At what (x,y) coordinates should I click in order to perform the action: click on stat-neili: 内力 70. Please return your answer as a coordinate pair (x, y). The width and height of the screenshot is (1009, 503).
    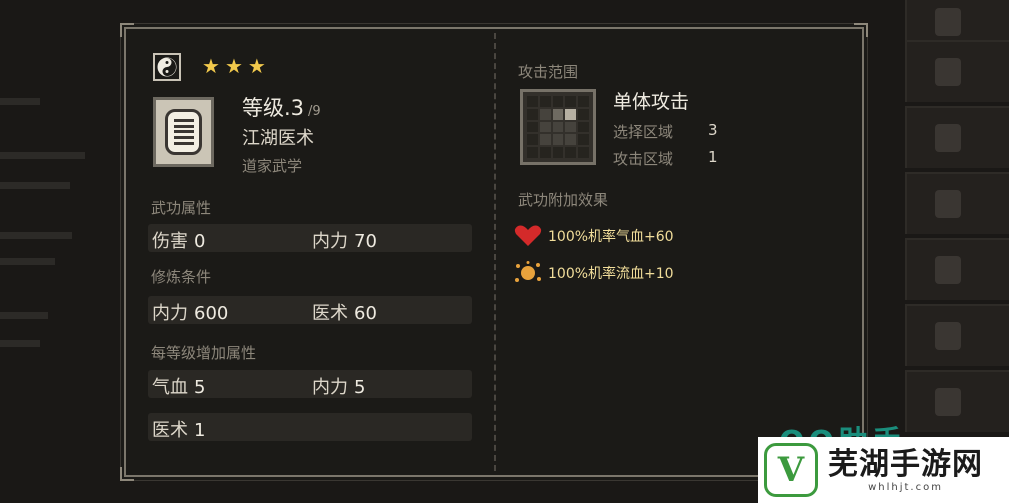
    Looking at the image, I should click on (344, 241).